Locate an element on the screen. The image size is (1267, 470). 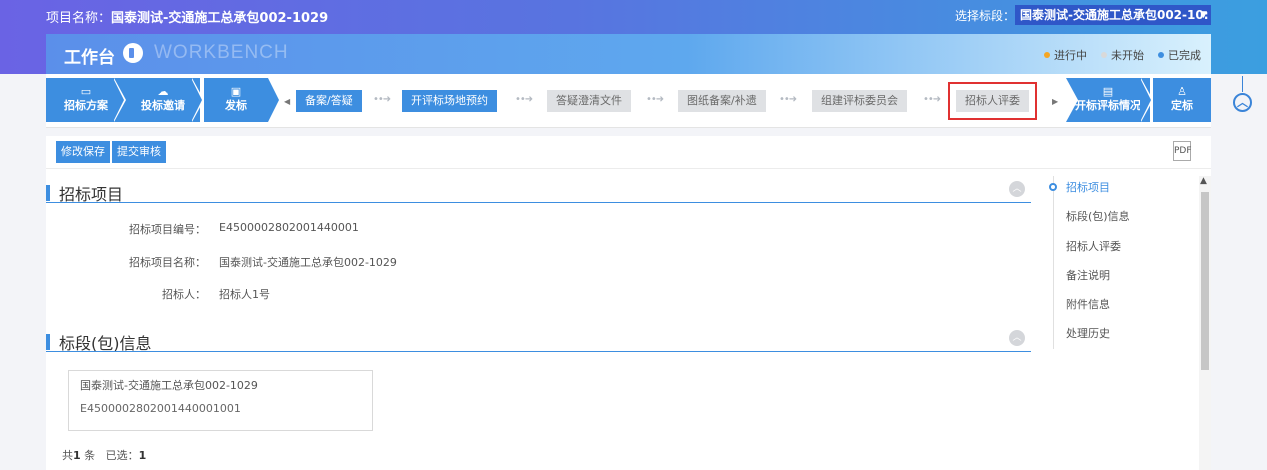
record-count: 共1 条 已选：1 is located at coordinates (104, 455).